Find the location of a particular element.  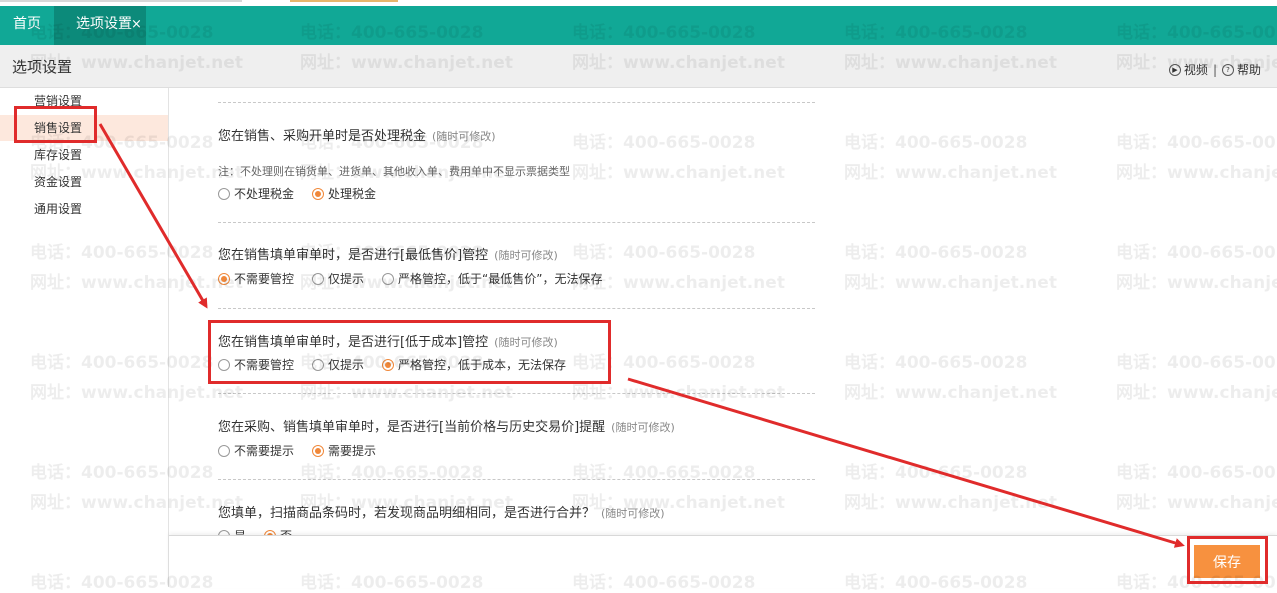

arrow-setting-to-save is located at coordinates (906, 462).